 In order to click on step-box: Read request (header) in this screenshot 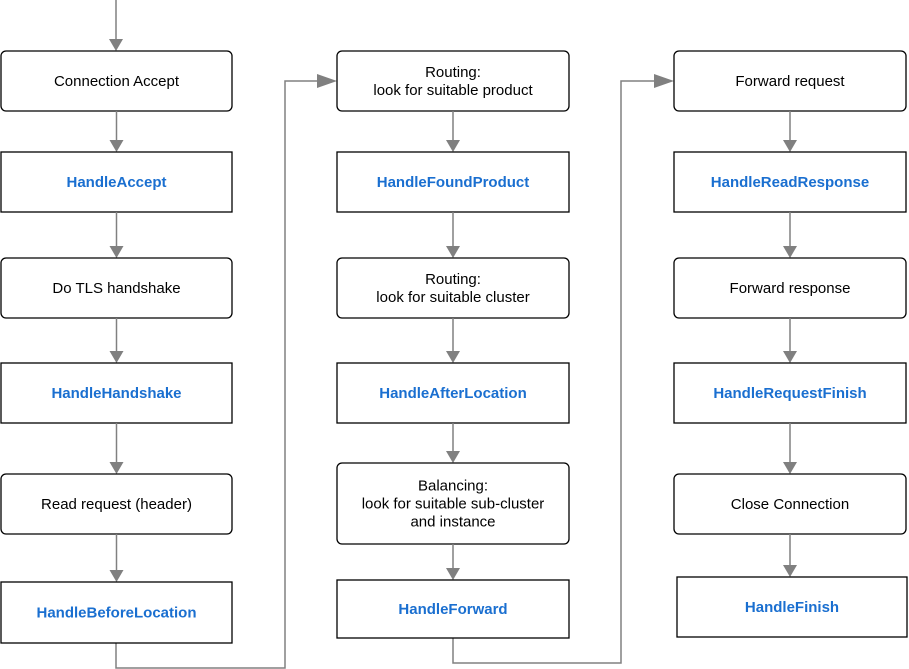, I will do `click(116, 504)`.